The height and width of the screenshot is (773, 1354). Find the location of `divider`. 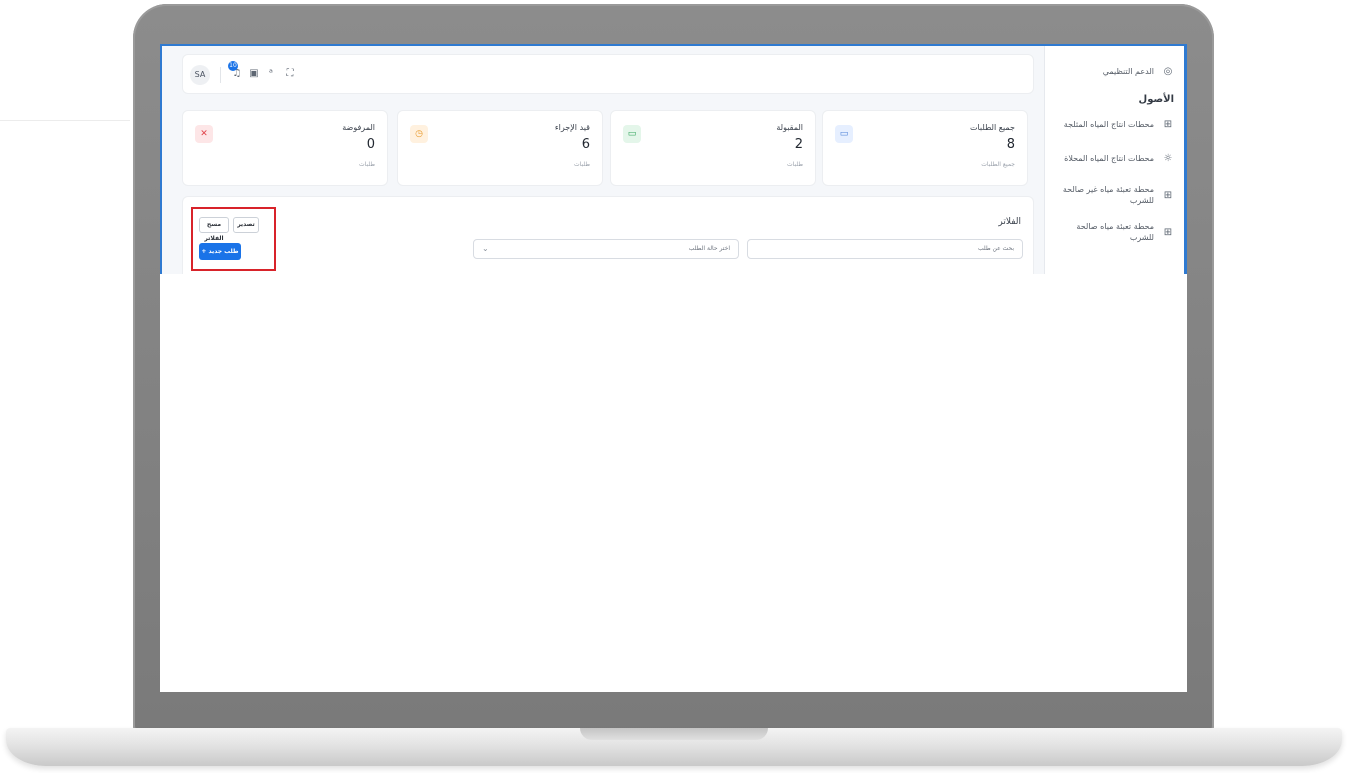

divider is located at coordinates (220, 75).